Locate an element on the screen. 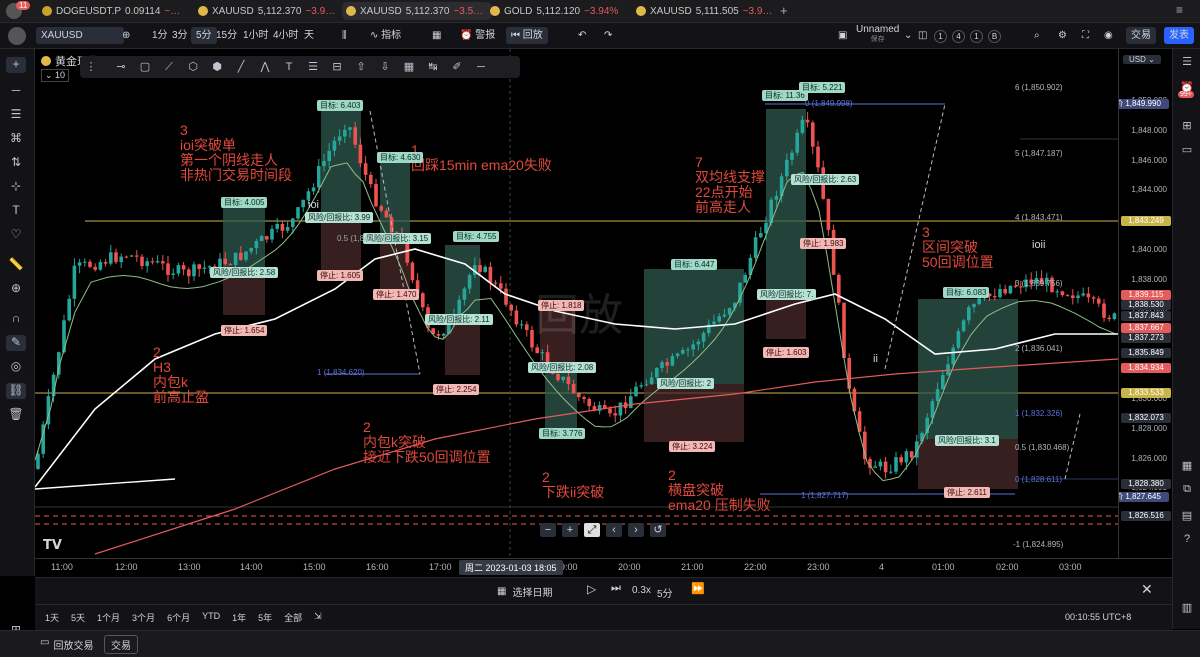  interval-1h: 1小时 is located at coordinates (256, 35).